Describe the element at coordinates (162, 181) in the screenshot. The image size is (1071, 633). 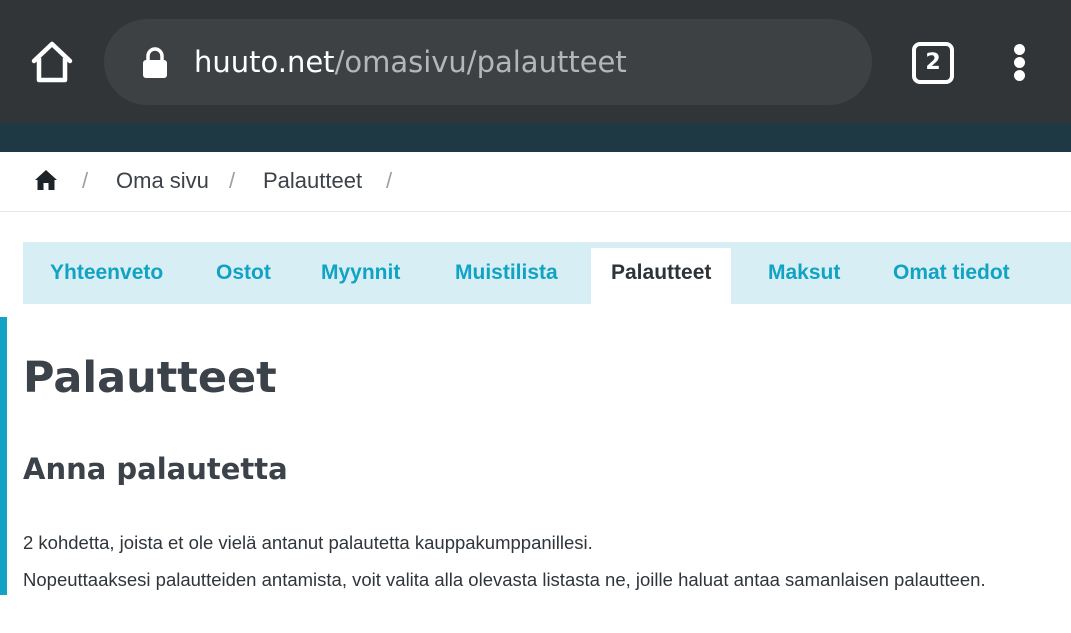
I see `breadcrumb-item-oma-sivu: Oma sivu` at that location.